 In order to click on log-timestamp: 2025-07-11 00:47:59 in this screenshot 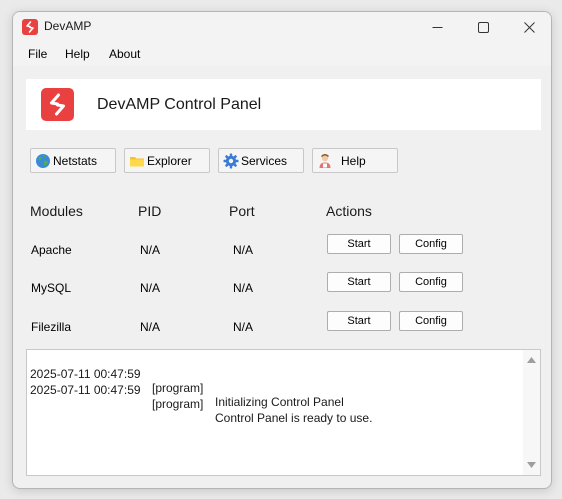, I will do `click(85, 390)`.